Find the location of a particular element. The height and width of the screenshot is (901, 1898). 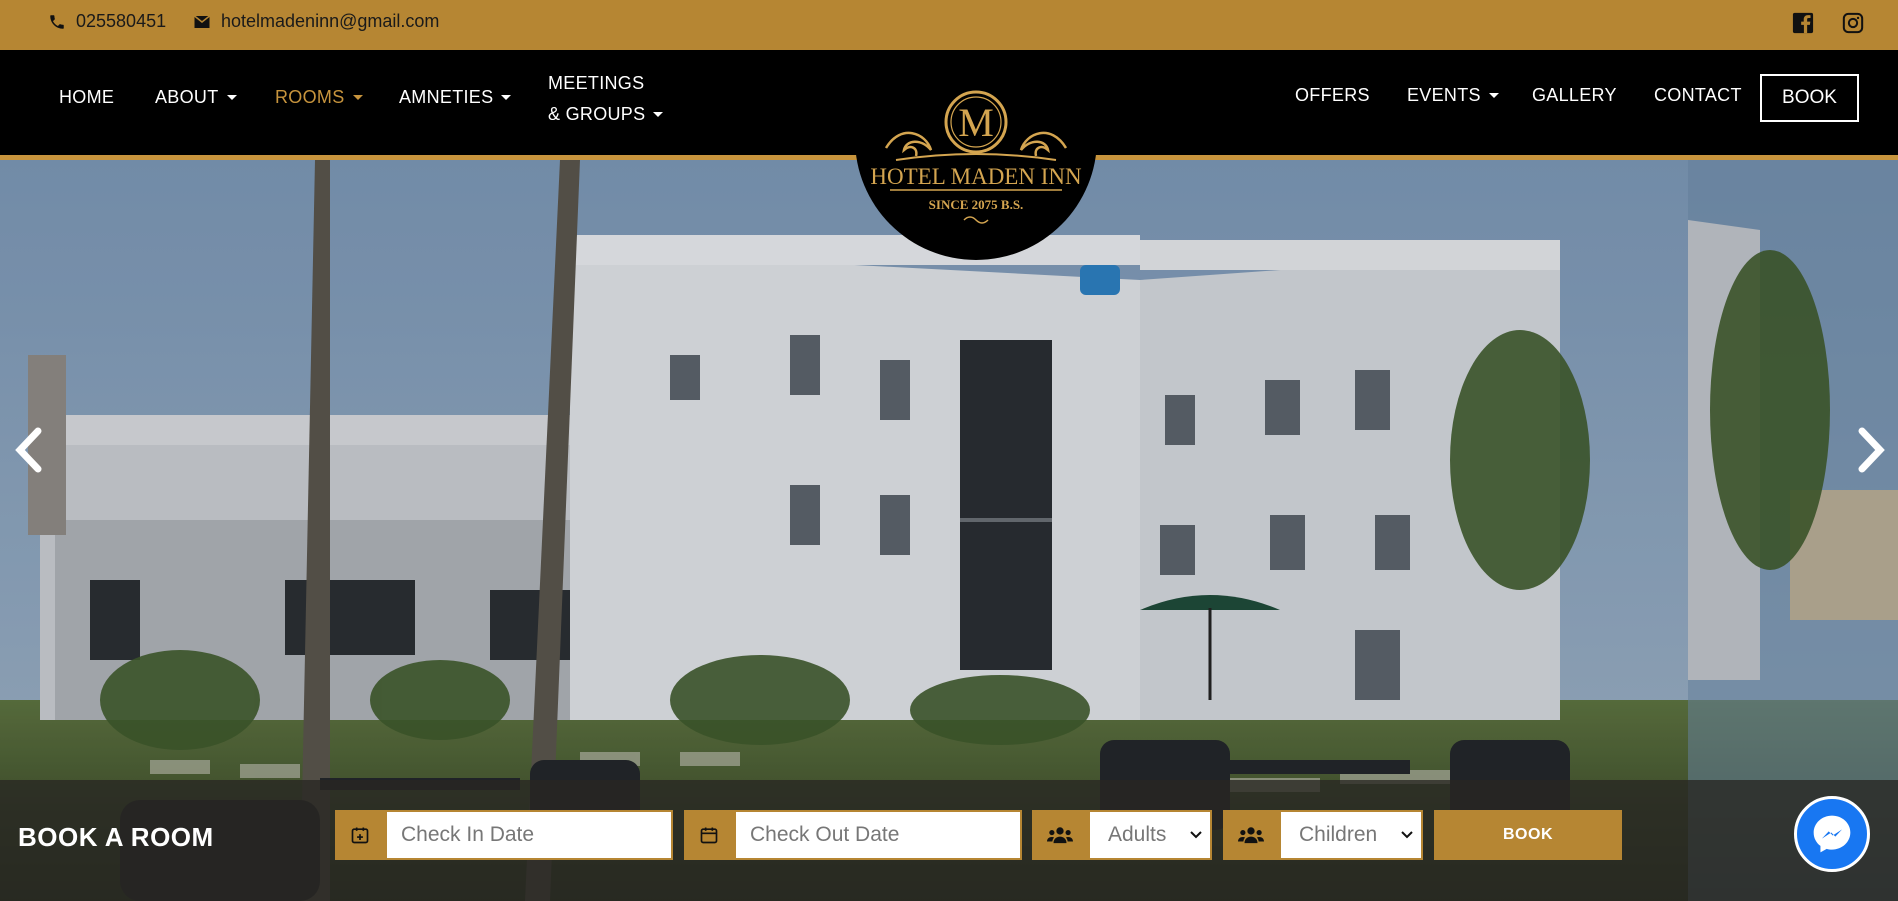

email-contact: hotelmadeninn@gmail.com is located at coordinates (316, 21).